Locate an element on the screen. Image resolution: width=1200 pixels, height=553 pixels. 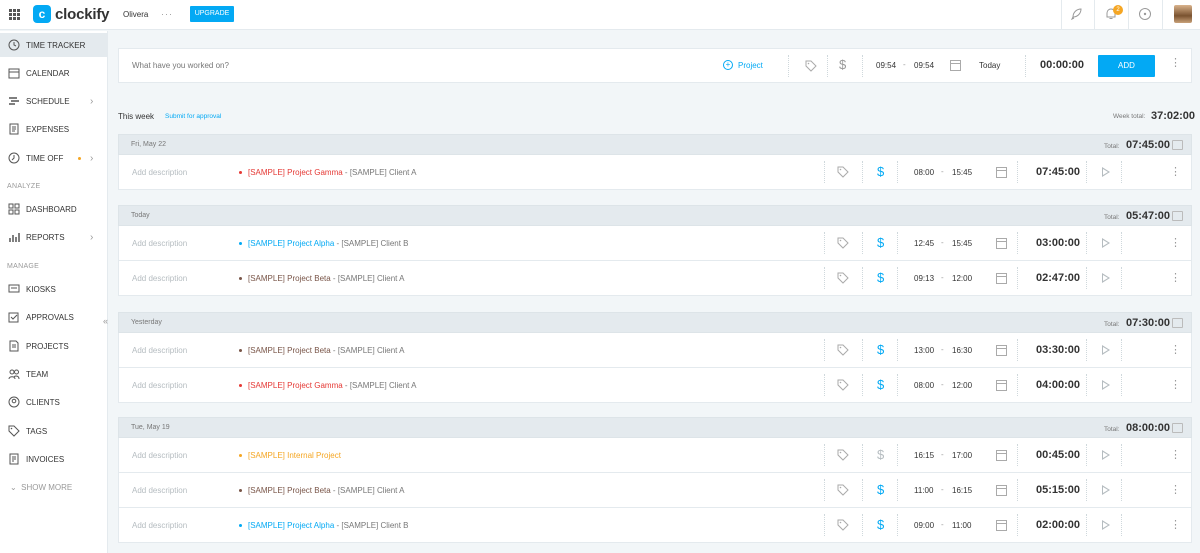
description-input: What have you worked on? is located at coordinates (180, 65).